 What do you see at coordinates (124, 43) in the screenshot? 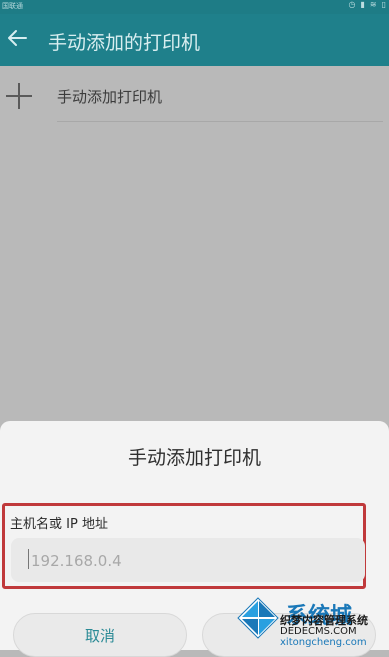
I see `page-title: 手动添加的打印机` at bounding box center [124, 43].